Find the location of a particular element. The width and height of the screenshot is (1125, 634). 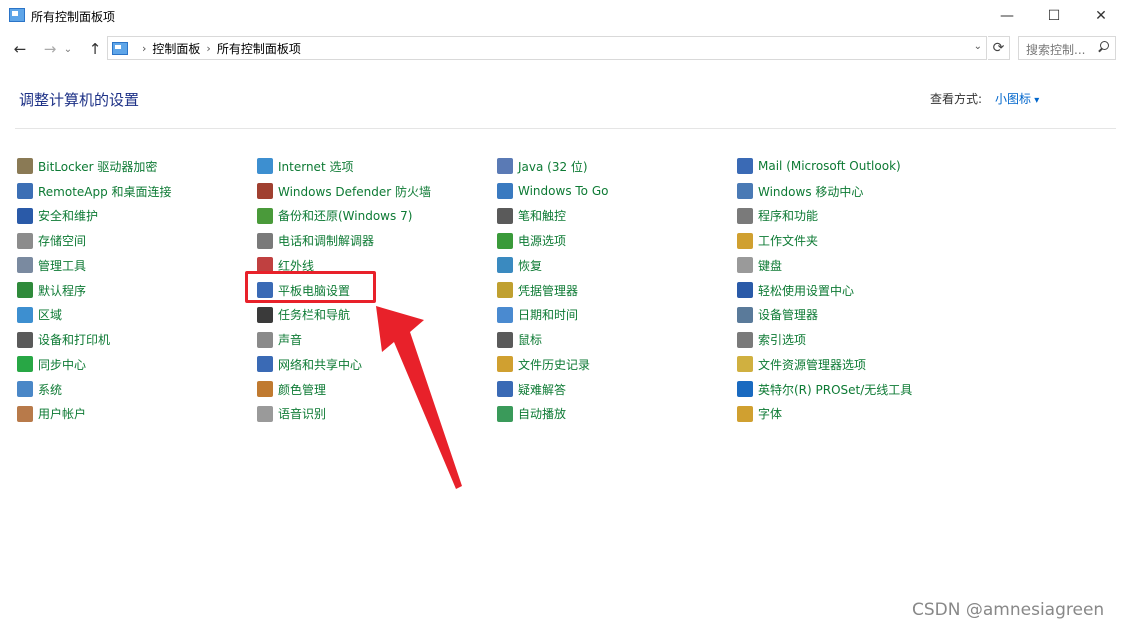

control-panel-item: 索引选项 is located at coordinates (852, 339).